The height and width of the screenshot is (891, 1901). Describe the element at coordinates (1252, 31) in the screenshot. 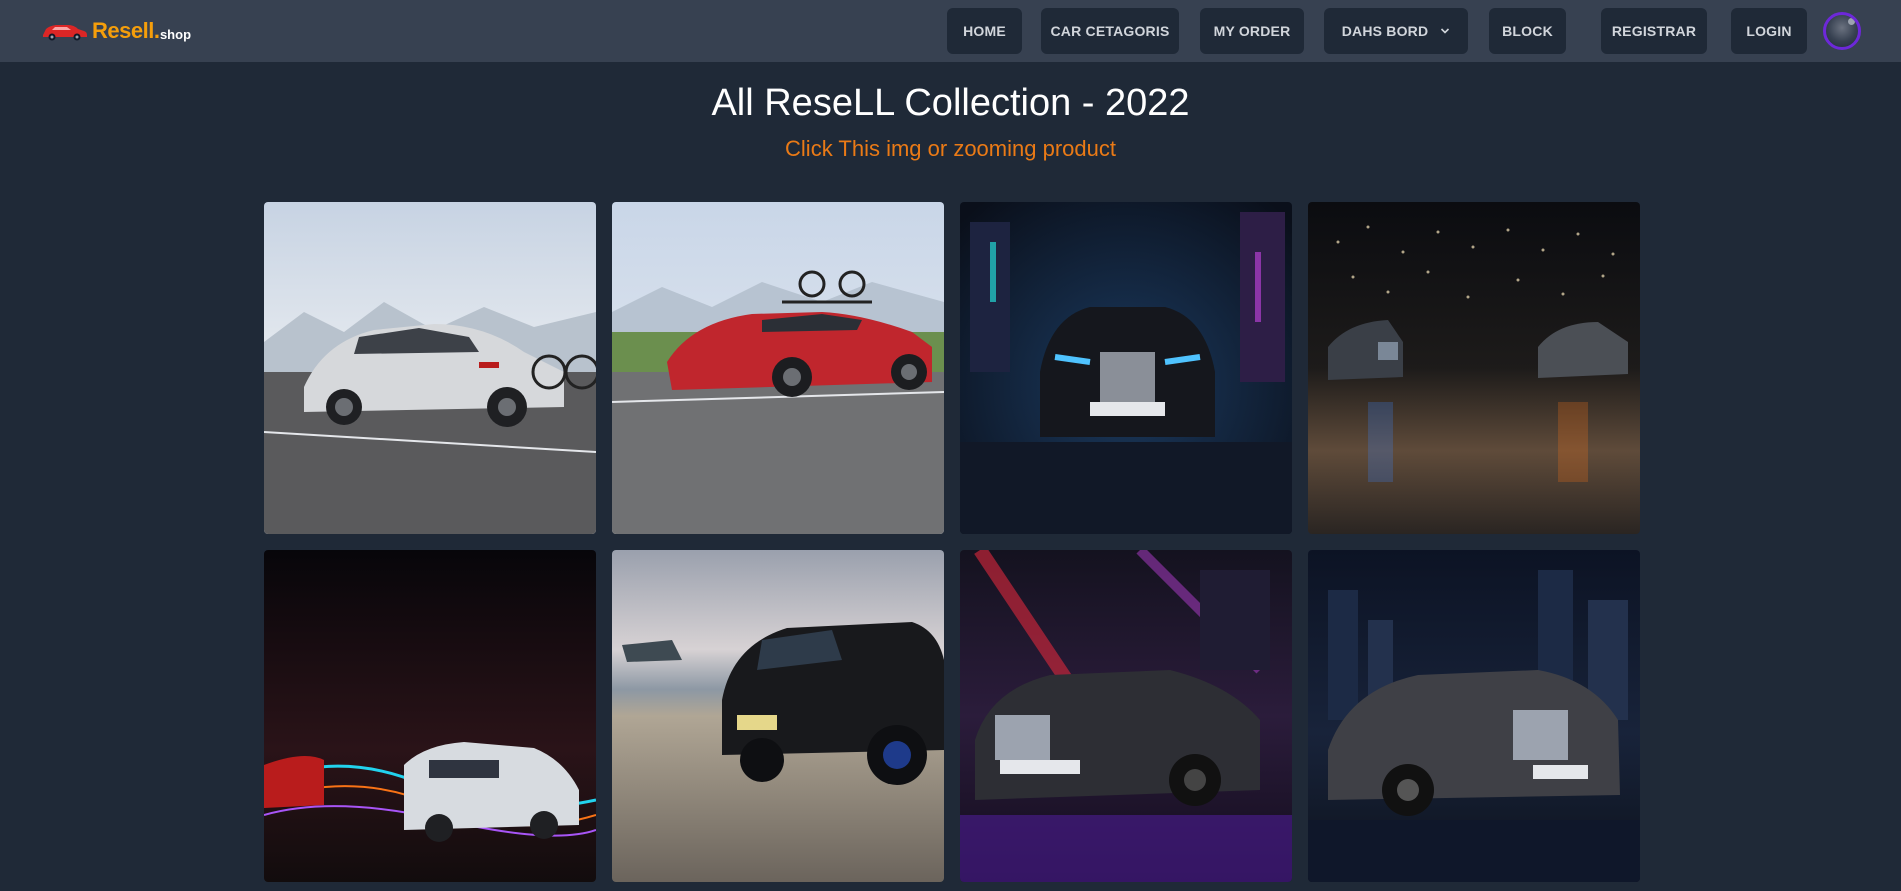

I see `nav-my-order-button: MY ORDER` at that location.